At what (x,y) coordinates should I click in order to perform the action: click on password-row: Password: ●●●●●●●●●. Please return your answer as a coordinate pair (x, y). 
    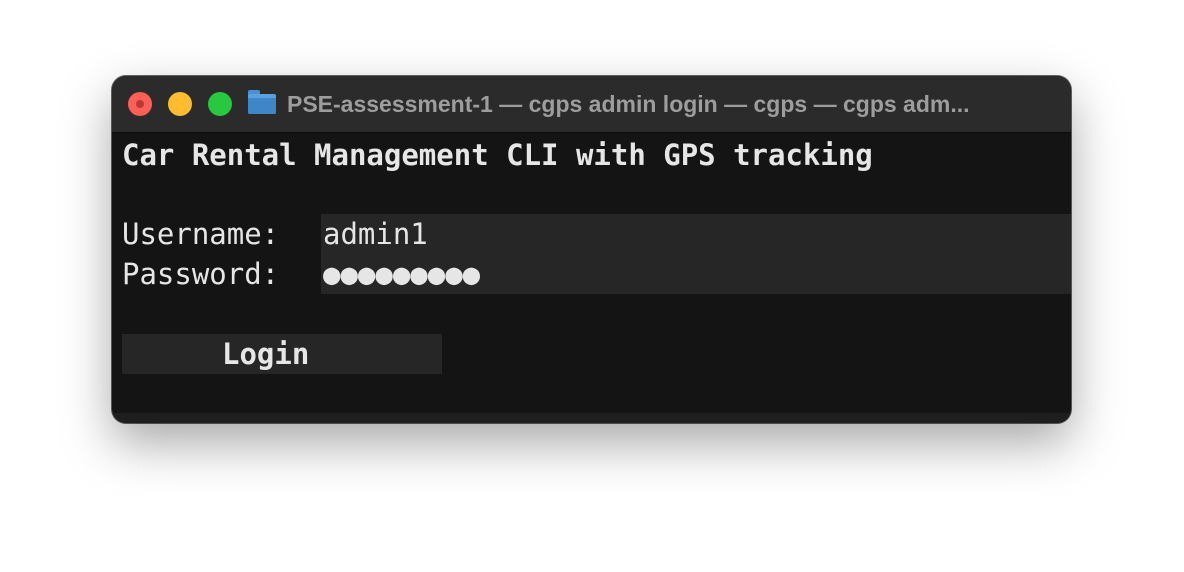
    Looking at the image, I should click on (591, 274).